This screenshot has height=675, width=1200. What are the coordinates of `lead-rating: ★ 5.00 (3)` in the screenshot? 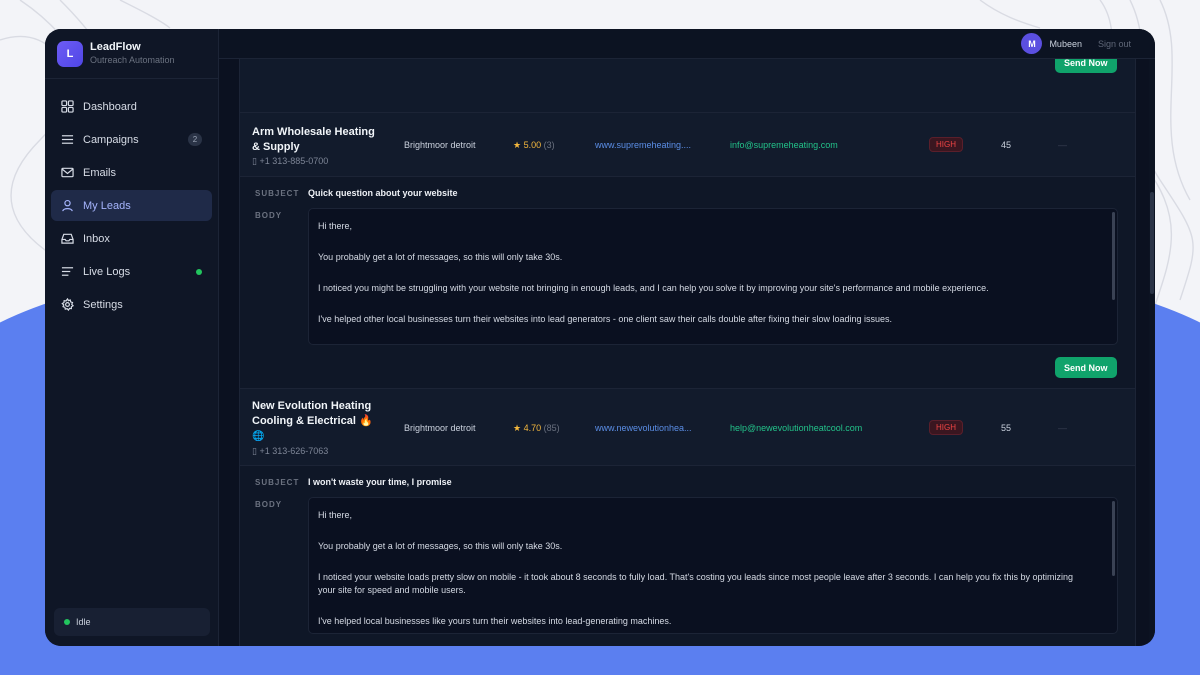 It's located at (534, 145).